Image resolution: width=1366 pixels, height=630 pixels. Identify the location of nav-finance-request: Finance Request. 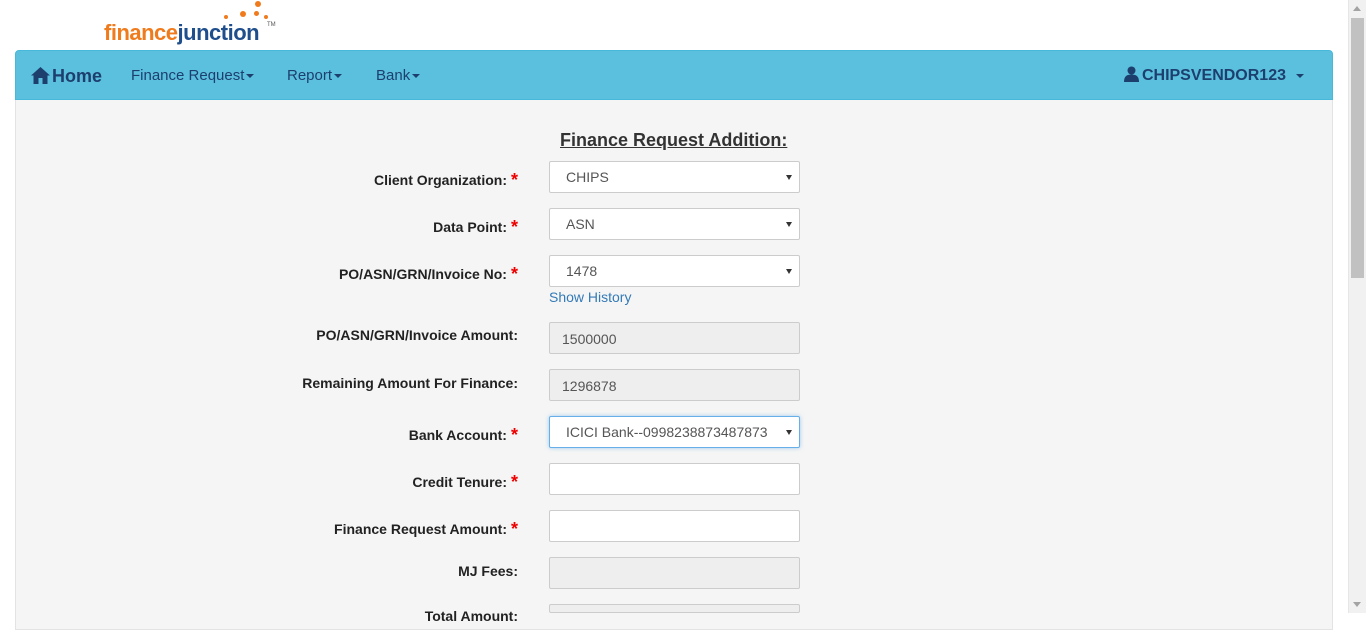
(193, 76).